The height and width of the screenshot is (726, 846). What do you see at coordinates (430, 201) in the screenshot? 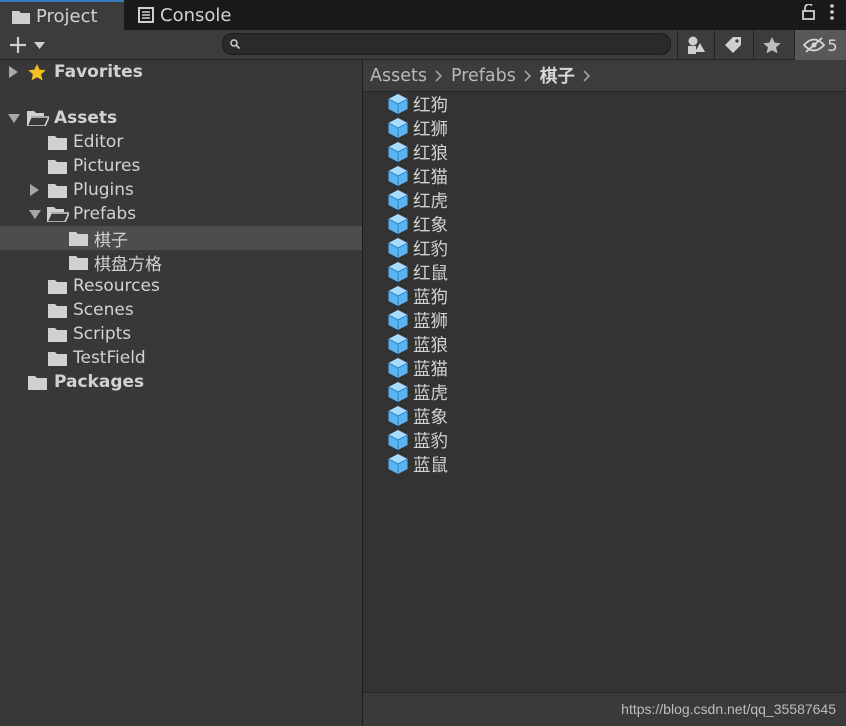
I see `asset-name: 红虎` at bounding box center [430, 201].